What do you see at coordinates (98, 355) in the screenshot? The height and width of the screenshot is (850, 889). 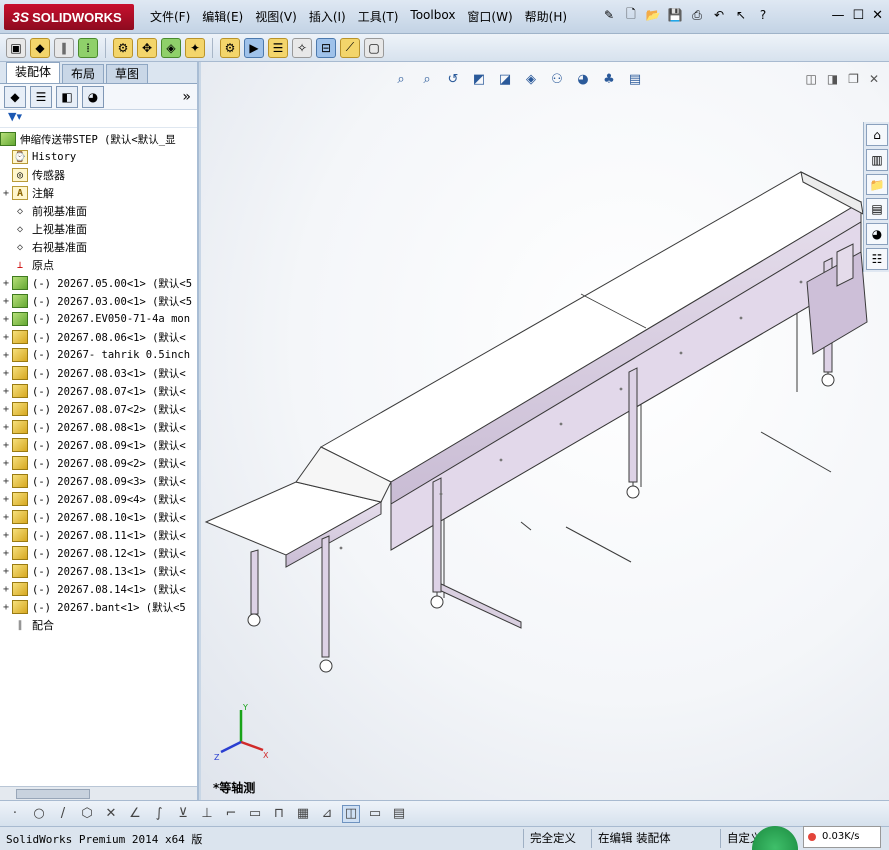 I see `tree-item: + (-) 20267- tahrik 0.5inch` at bounding box center [98, 355].